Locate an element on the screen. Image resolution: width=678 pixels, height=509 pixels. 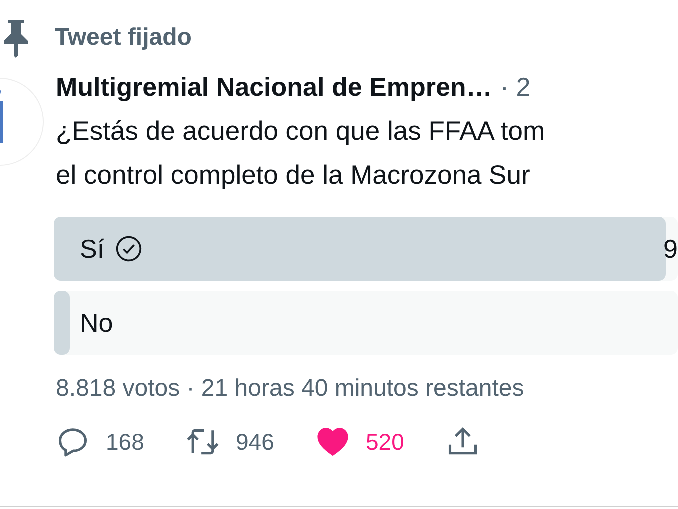
action-count: 168 is located at coordinates (125, 442).